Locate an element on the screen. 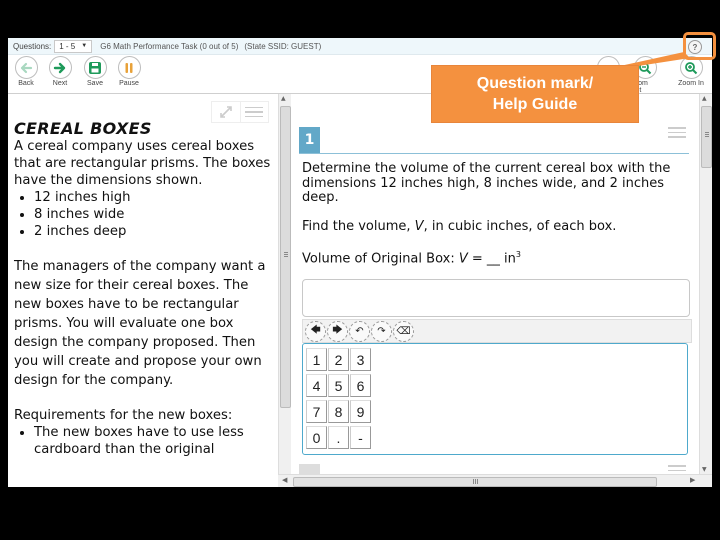 The image size is (720, 540). backspace-button: ⌫ is located at coordinates (403, 331).